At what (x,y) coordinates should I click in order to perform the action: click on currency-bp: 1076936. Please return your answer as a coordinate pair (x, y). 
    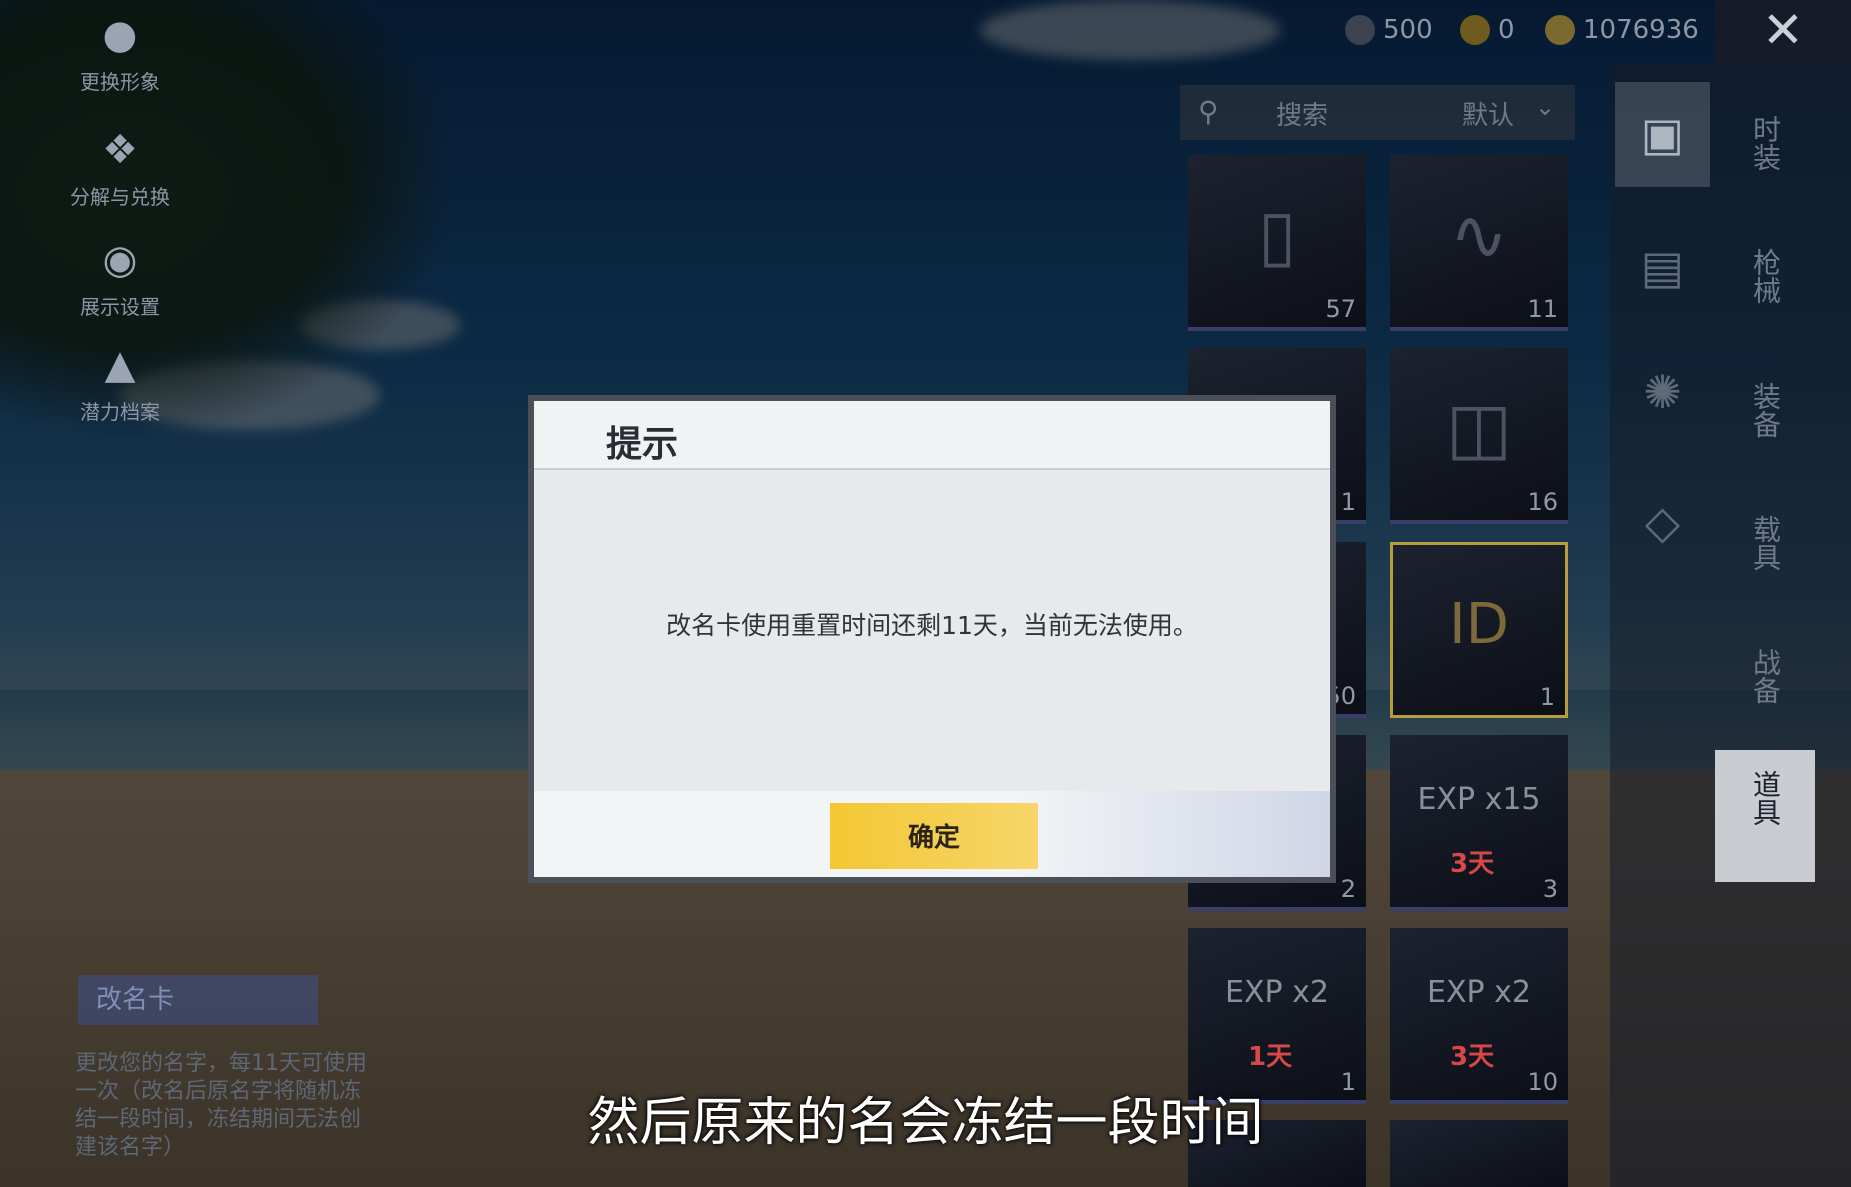
    Looking at the image, I should click on (1622, 30).